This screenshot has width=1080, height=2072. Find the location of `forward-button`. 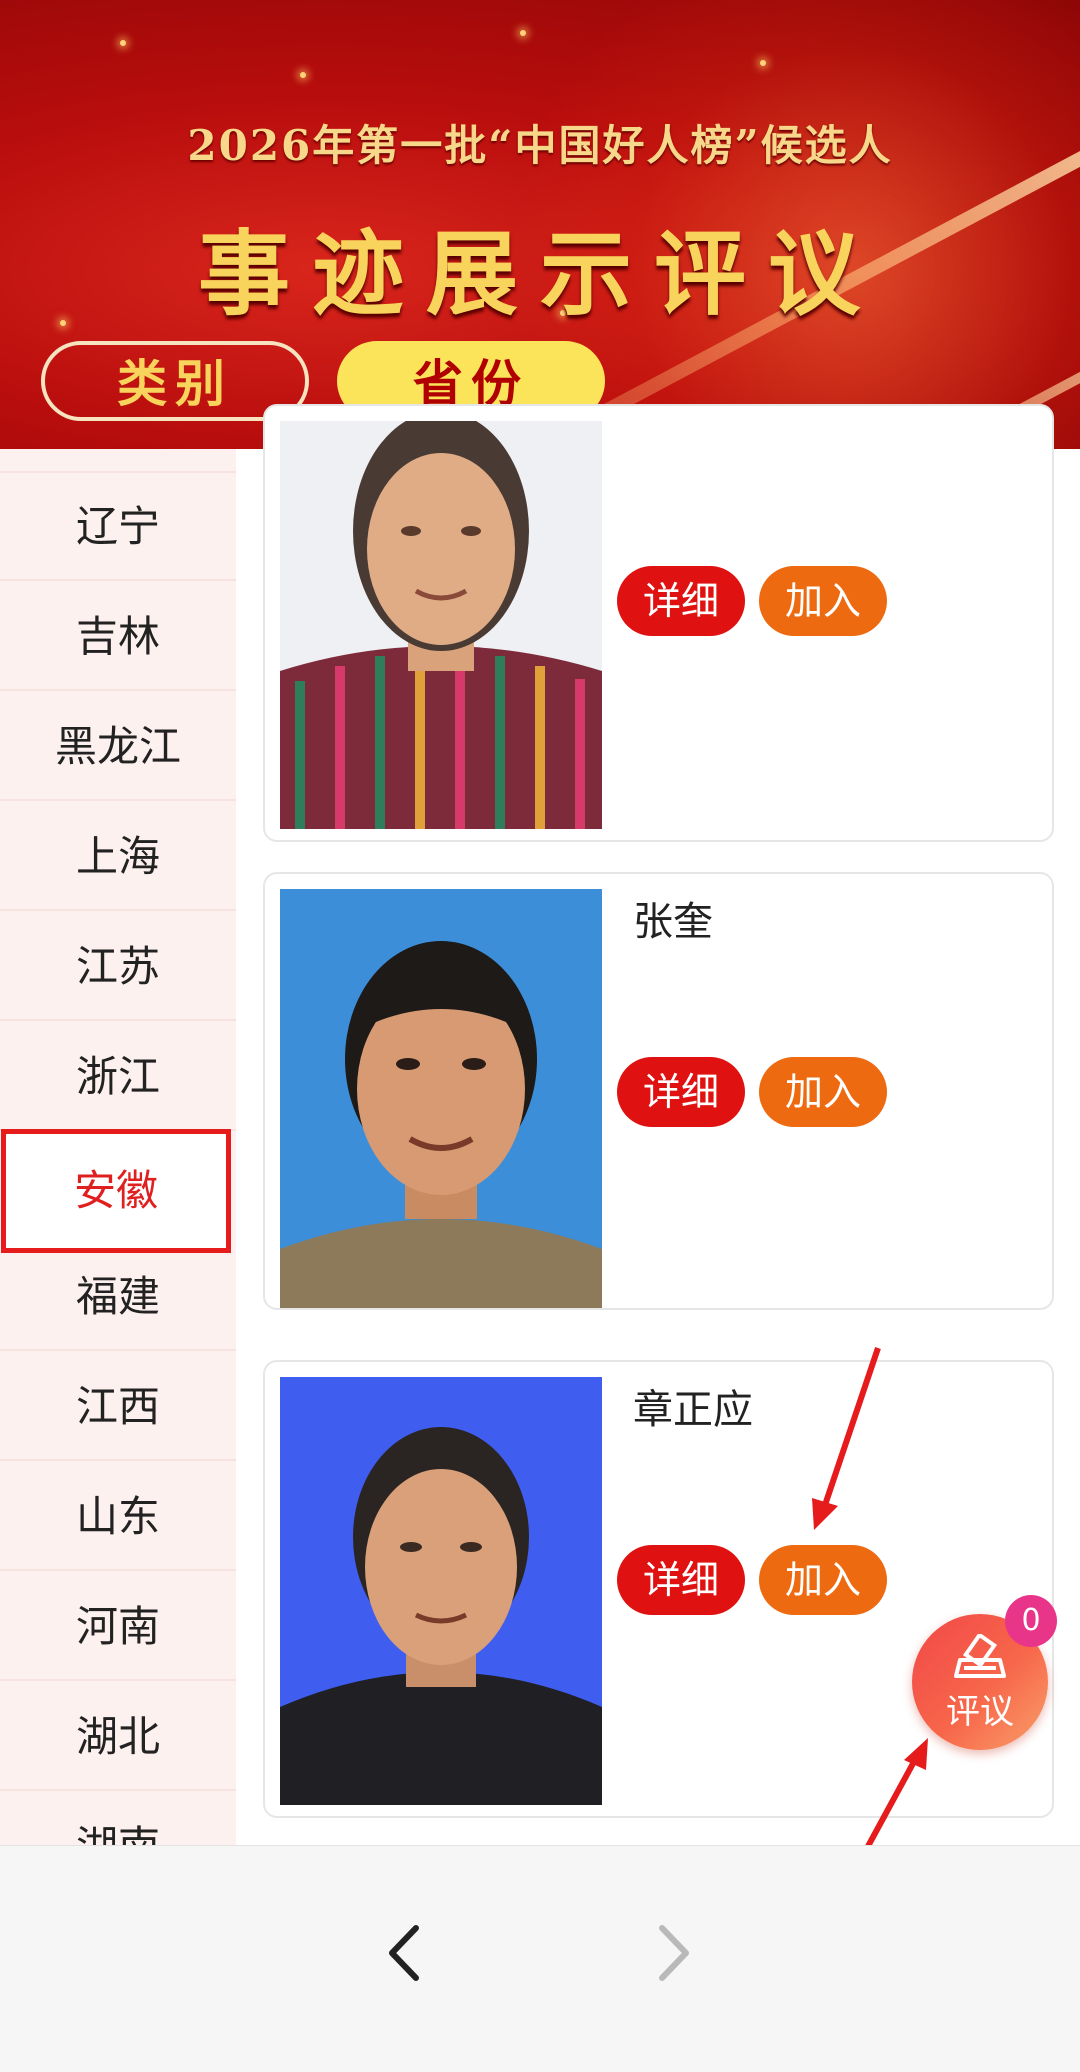

forward-button is located at coordinates (674, 1953).